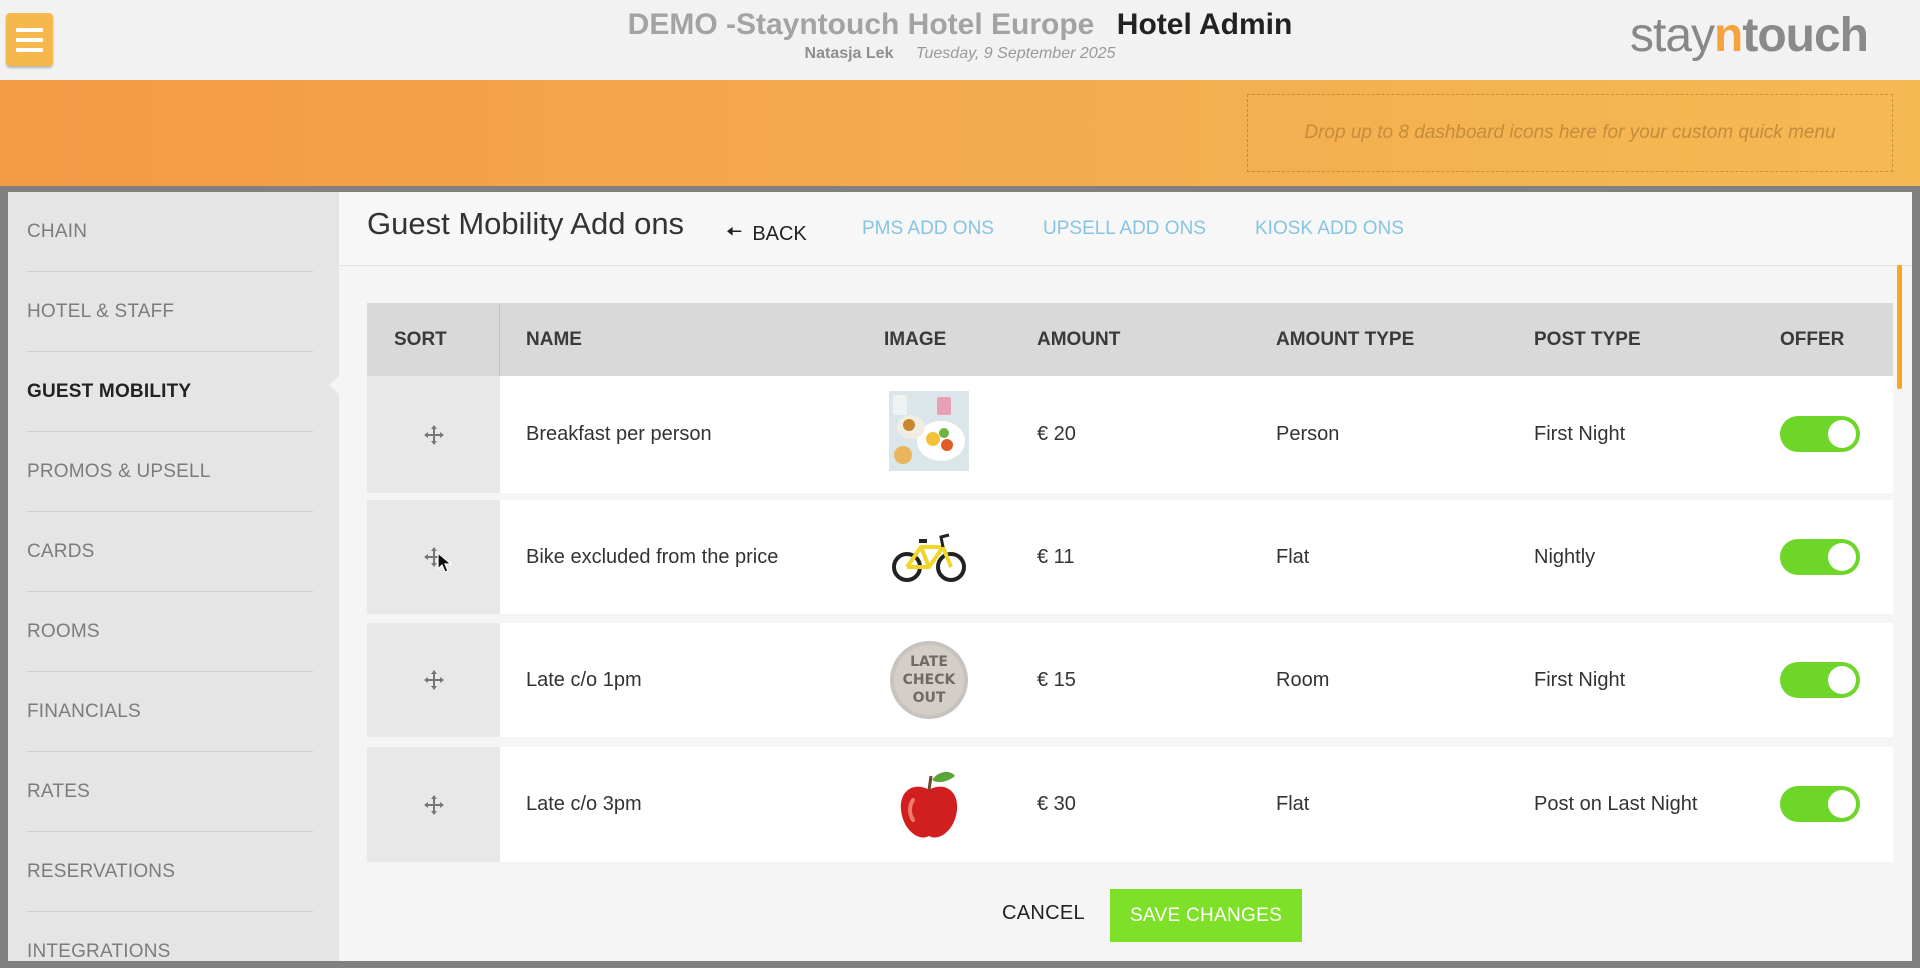 The height and width of the screenshot is (968, 1920). I want to click on col-amount-type: AMOUNT TYPE, so click(1345, 339).